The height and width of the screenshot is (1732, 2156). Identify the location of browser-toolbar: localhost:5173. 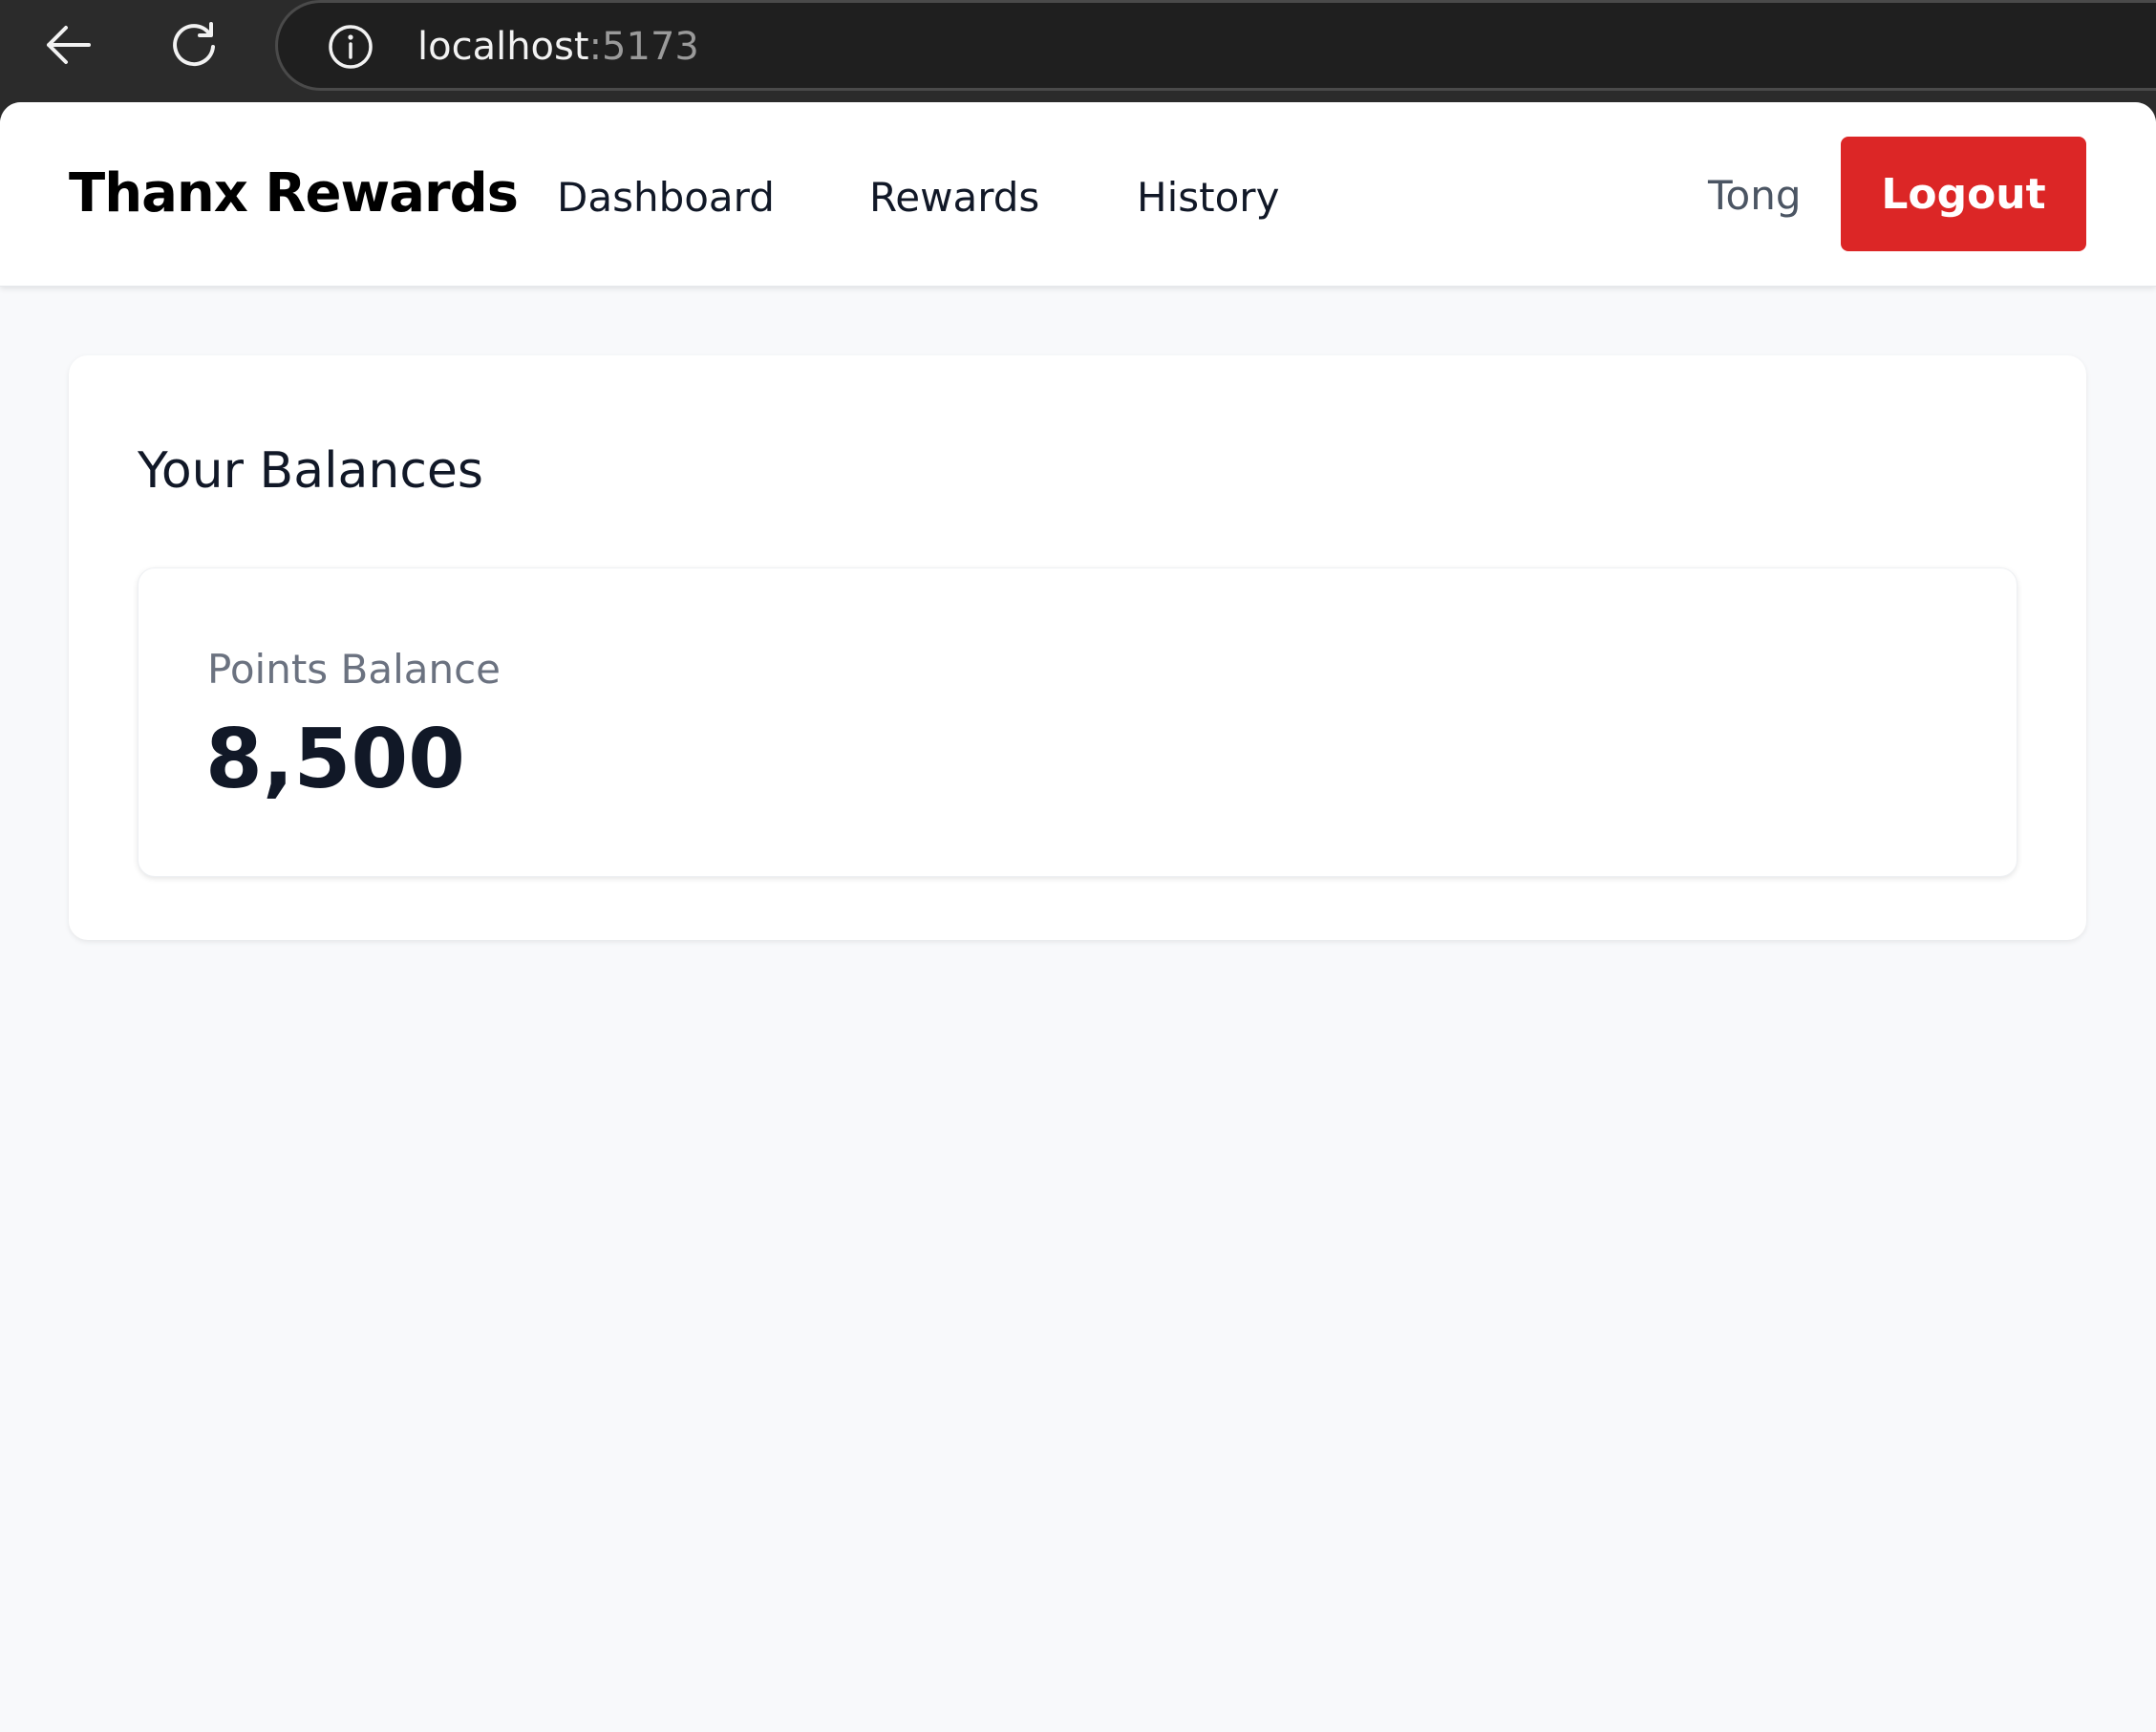
(1078, 52).